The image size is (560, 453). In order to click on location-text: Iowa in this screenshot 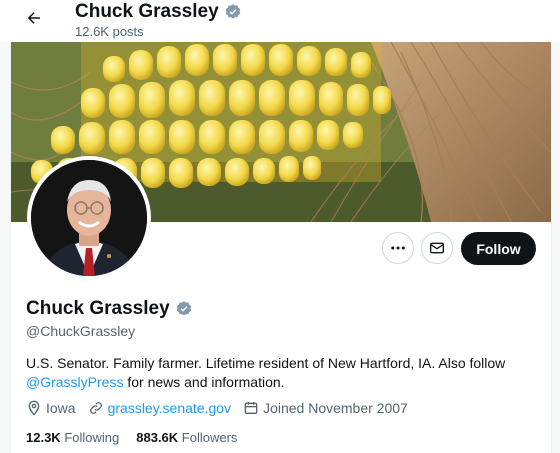, I will do `click(61, 408)`.